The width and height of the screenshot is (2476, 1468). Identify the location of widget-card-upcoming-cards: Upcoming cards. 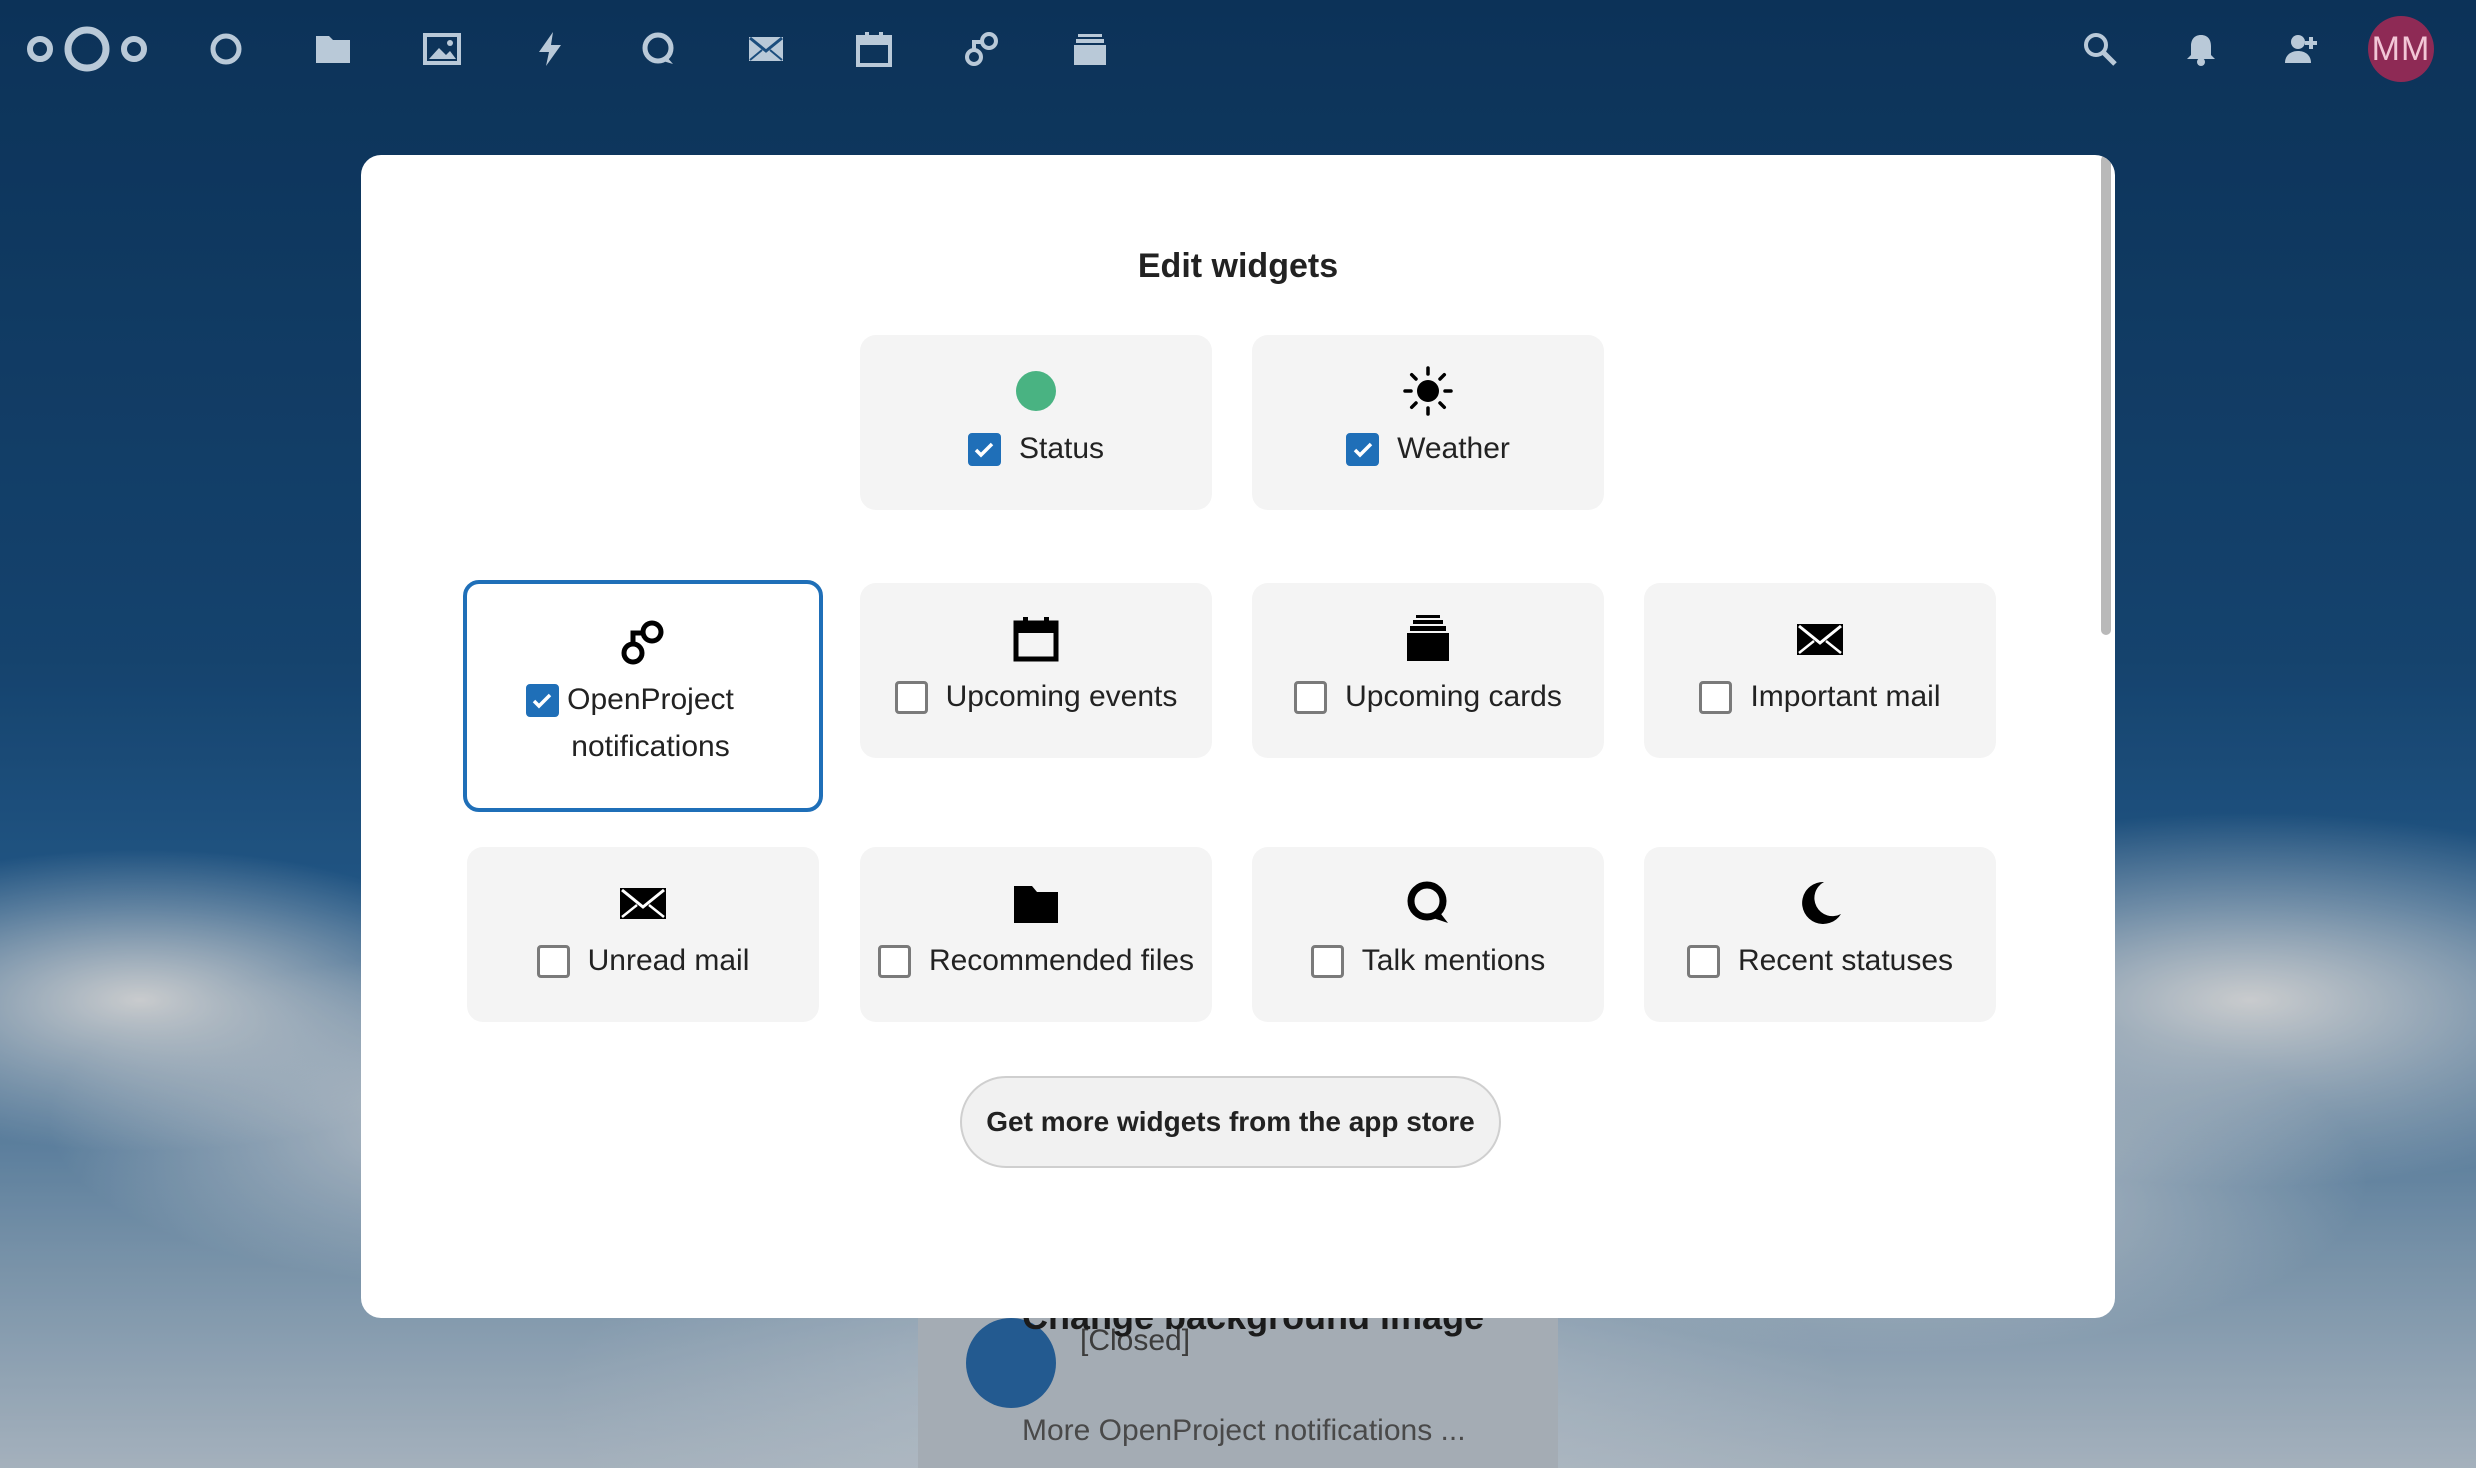
(1428, 670).